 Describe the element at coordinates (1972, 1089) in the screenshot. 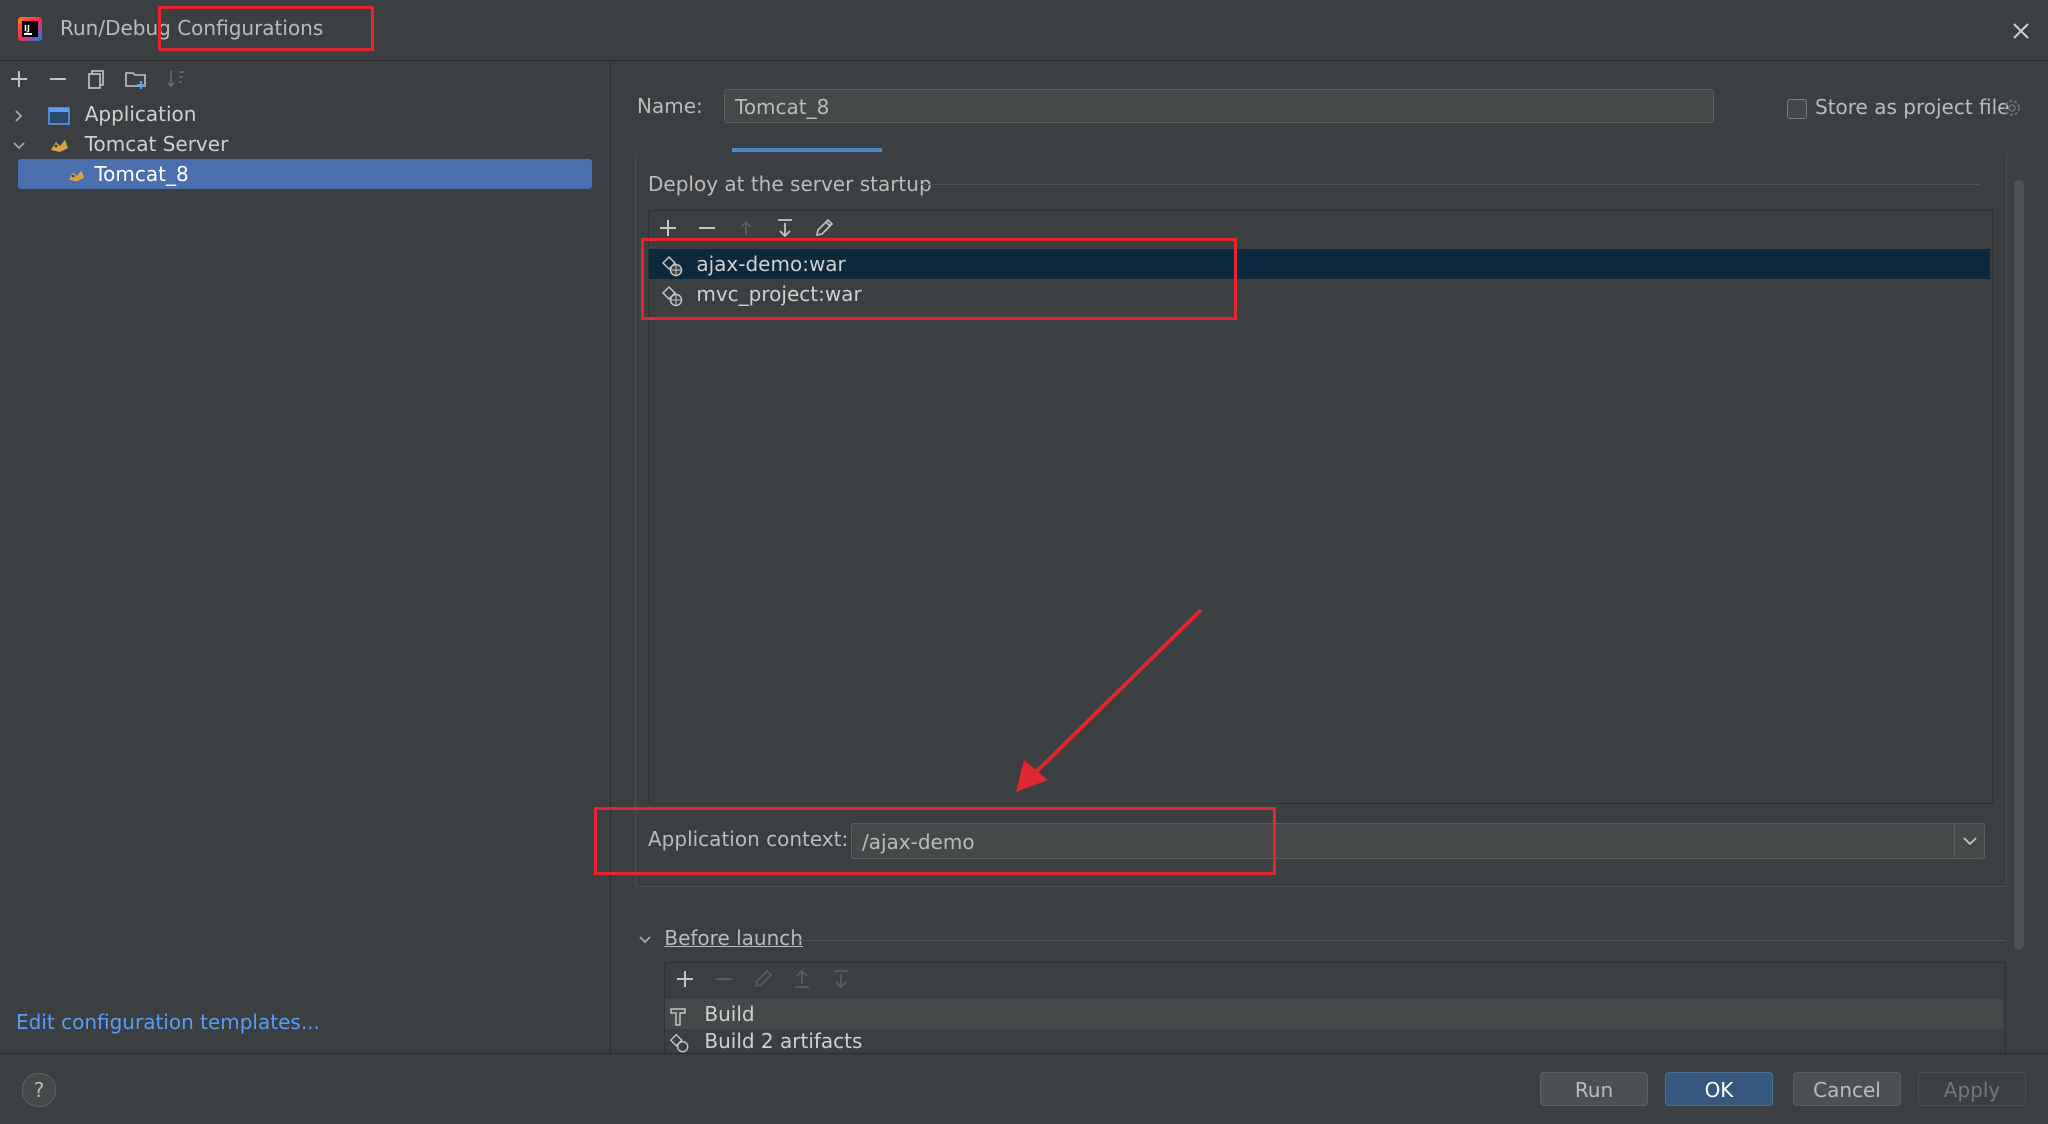

I see `apply-button: Apply` at that location.